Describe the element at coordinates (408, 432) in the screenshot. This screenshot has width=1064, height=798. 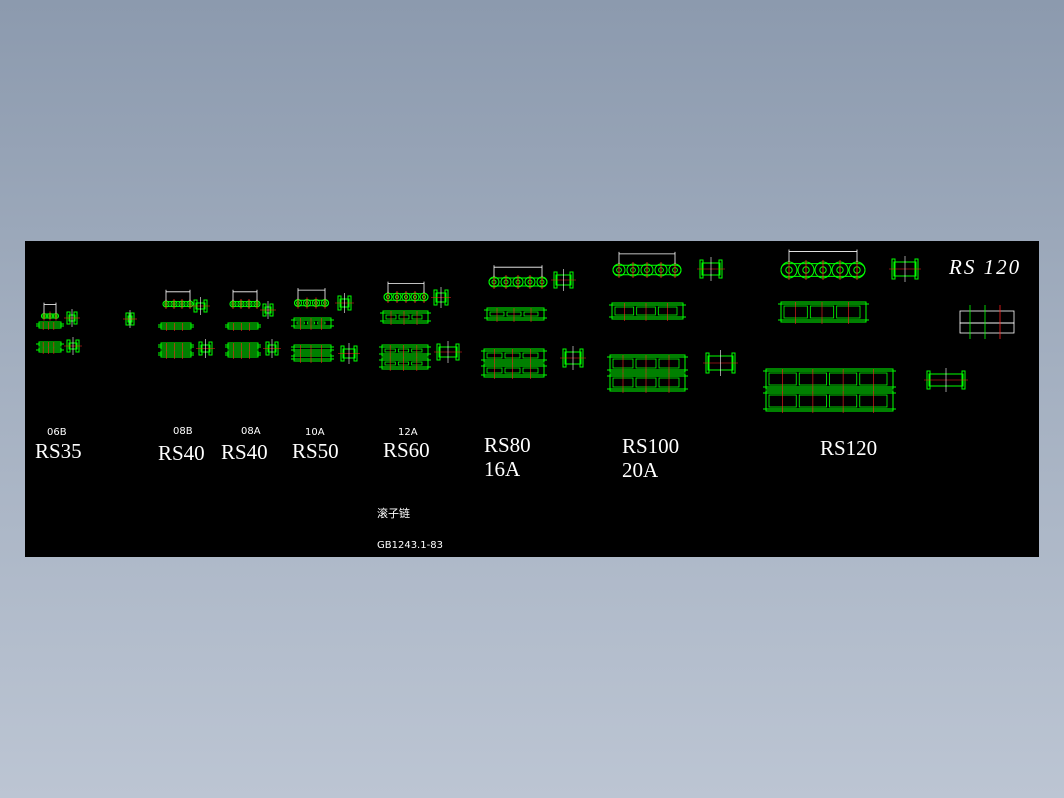
I see `code-12a: 12A` at that location.